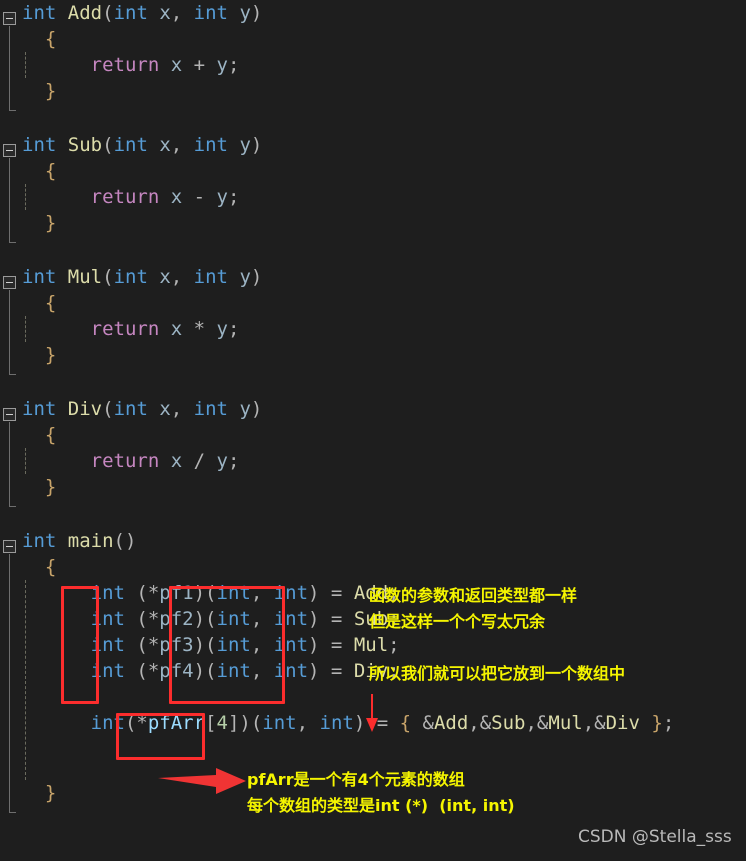 The width and height of the screenshot is (746, 861). What do you see at coordinates (68, 541) in the screenshot?
I see `code-line-main-signature: int main()` at bounding box center [68, 541].